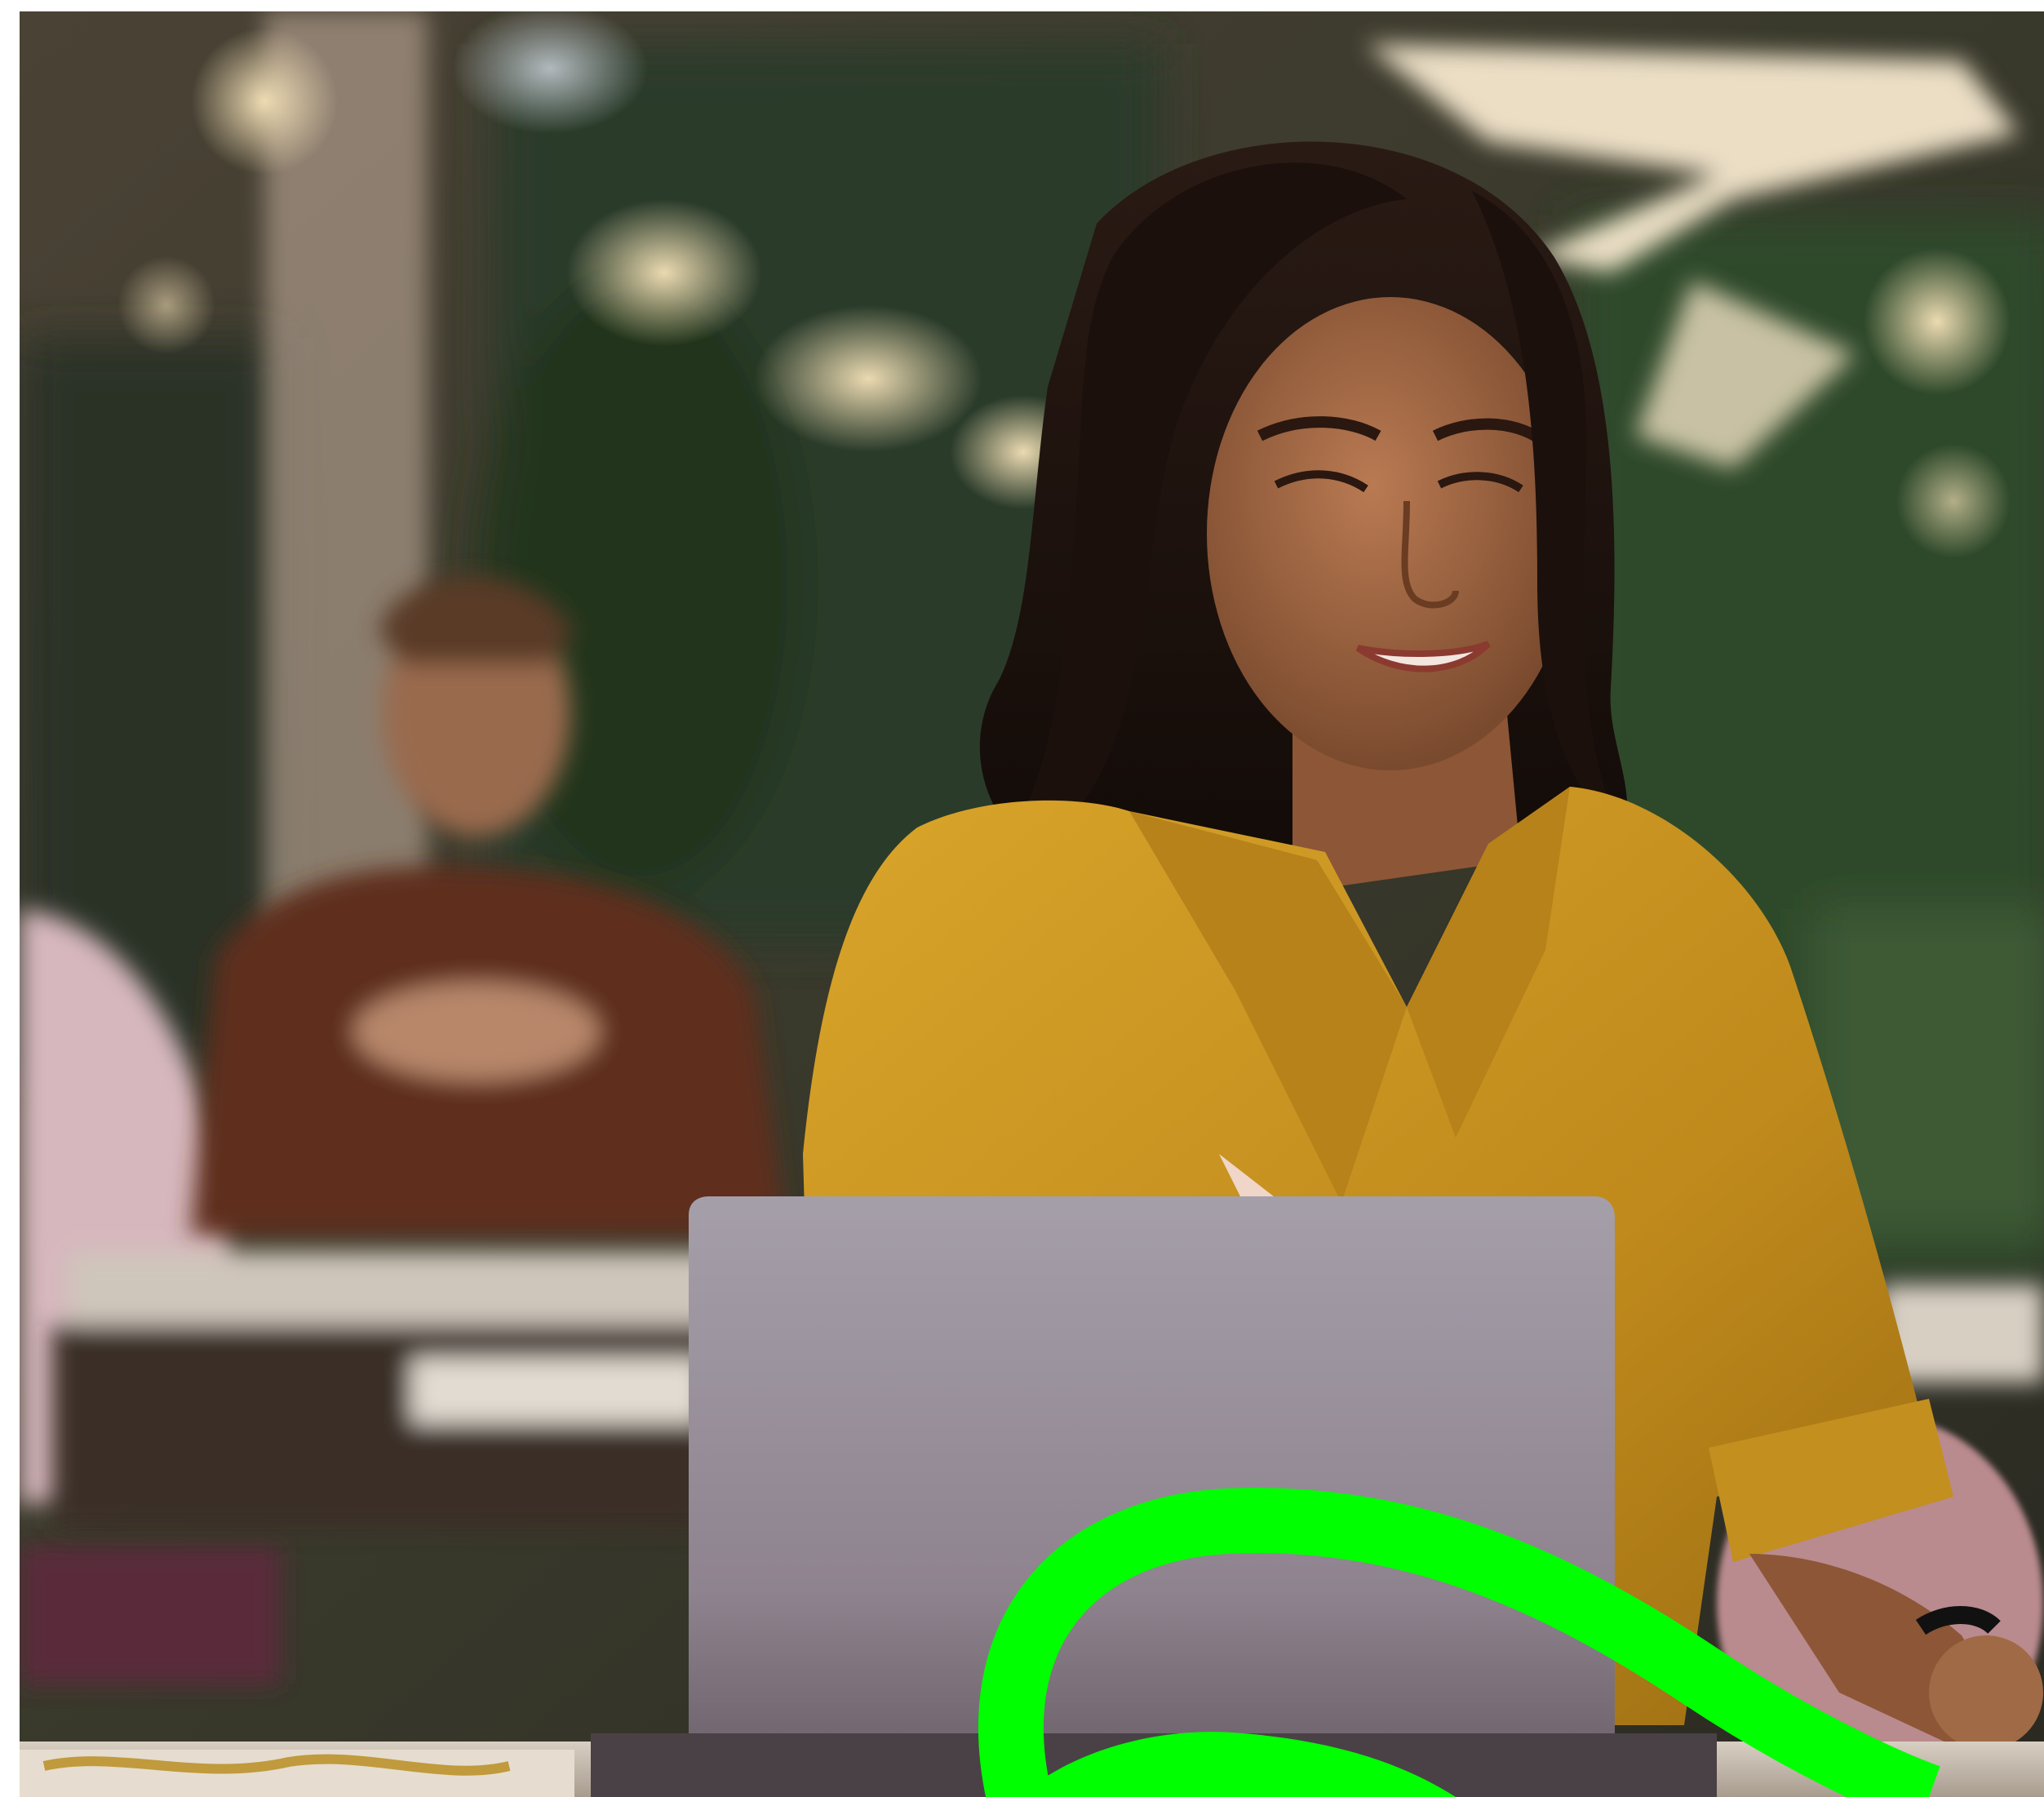 This screenshot has height=1797, width=2044. Describe the element at coordinates (1152, 1477) in the screenshot. I see `laptop` at that location.